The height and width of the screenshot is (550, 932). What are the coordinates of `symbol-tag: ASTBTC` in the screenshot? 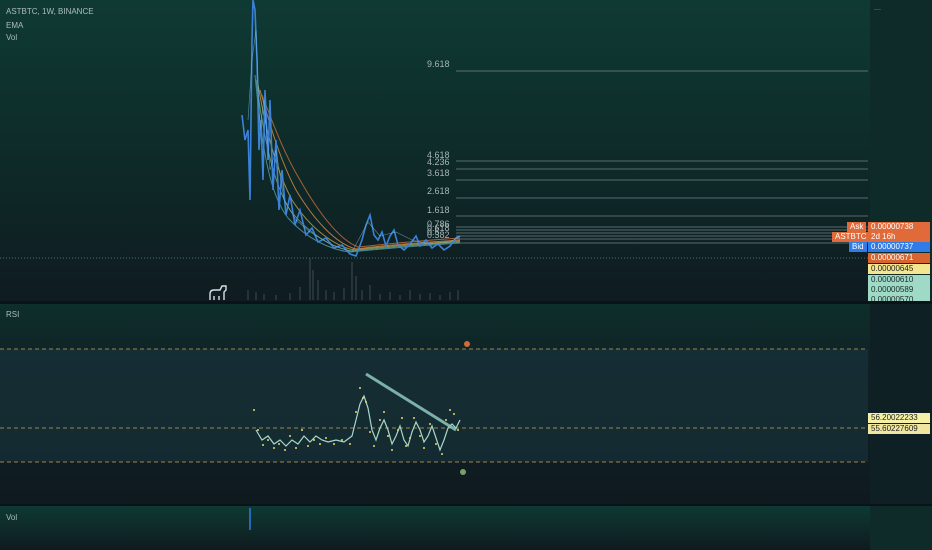 It's located at (851, 237).